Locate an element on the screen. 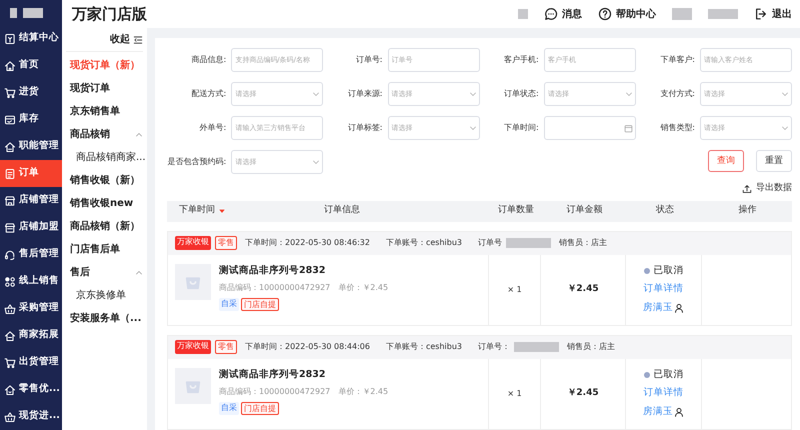 The width and height of the screenshot is (800, 430). field-label: 下单时间: is located at coordinates (521, 128).